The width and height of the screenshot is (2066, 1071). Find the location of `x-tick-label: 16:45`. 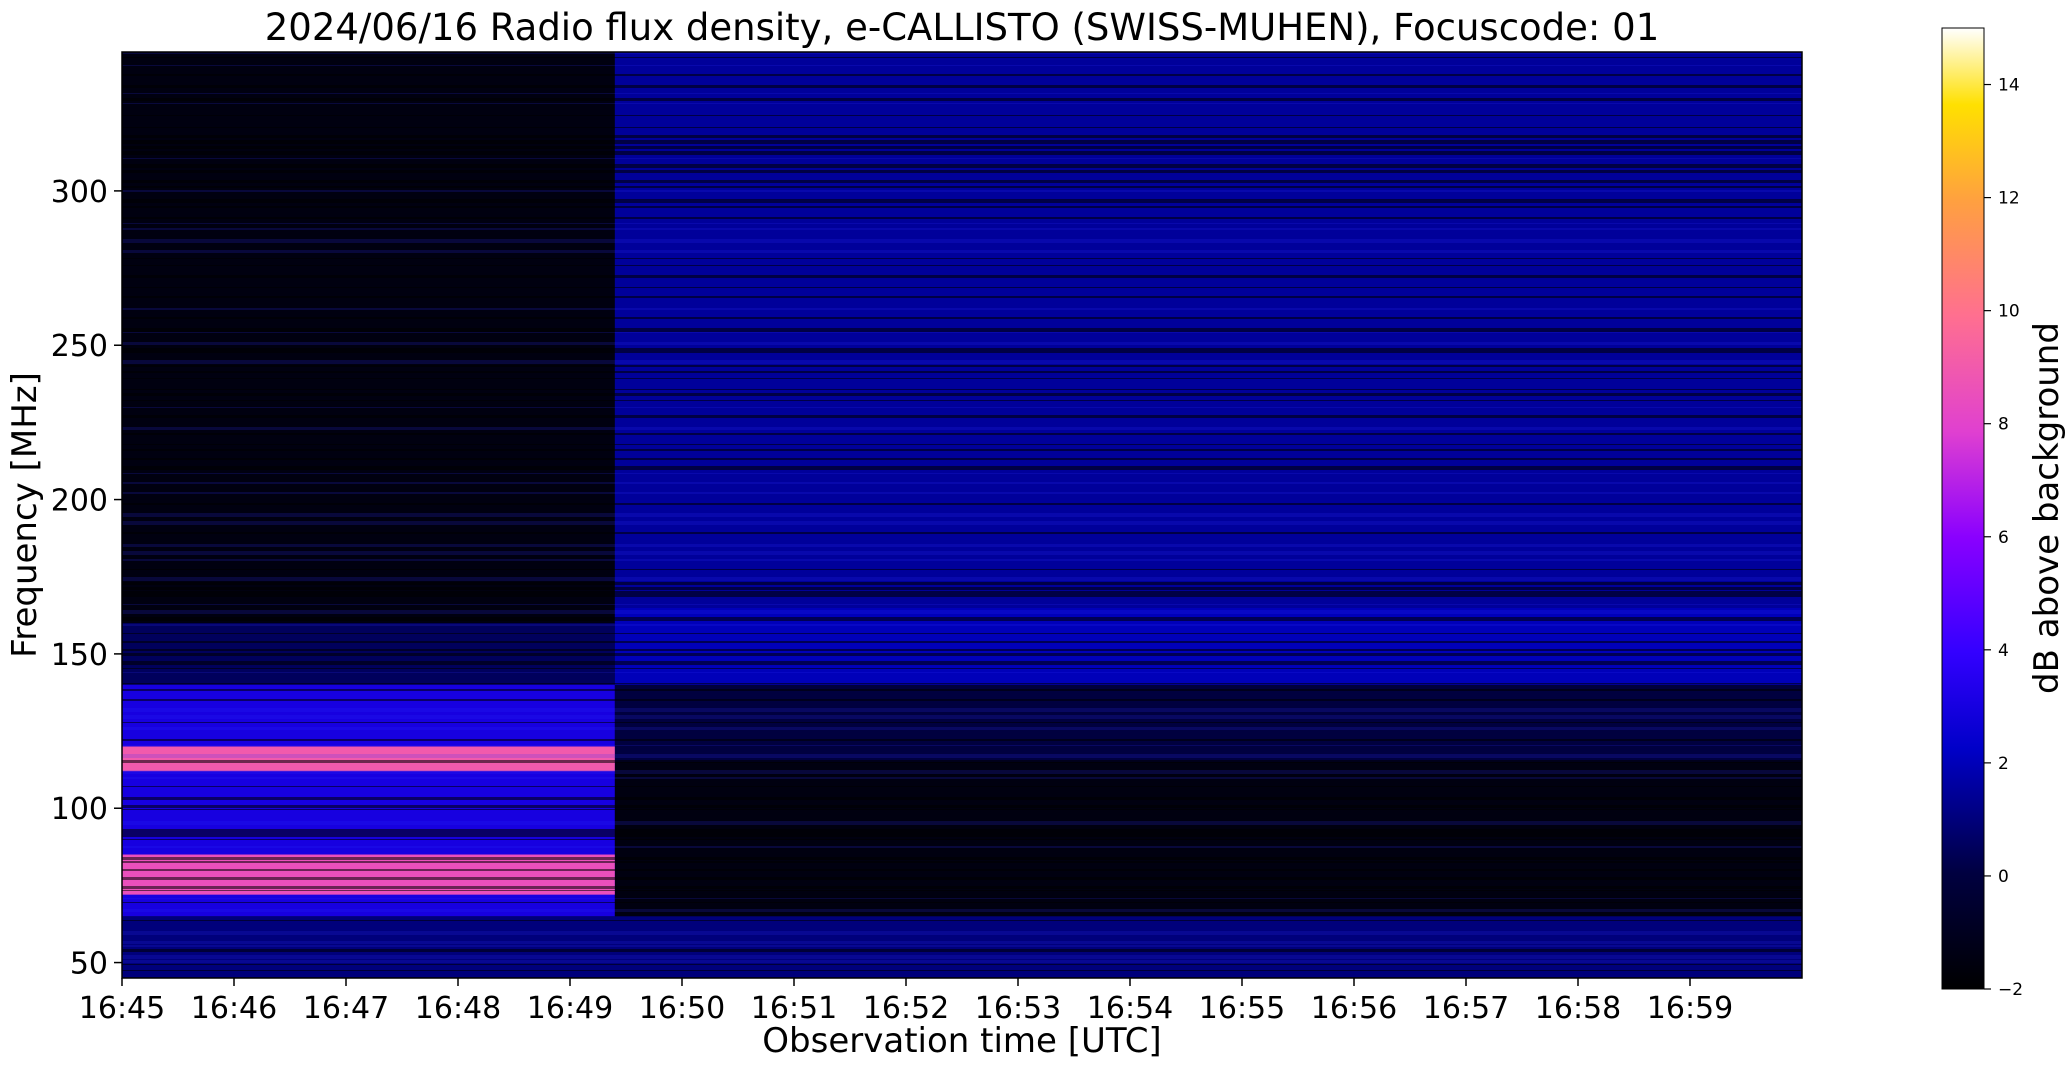

x-tick-label: 16:45 is located at coordinates (122, 1008).